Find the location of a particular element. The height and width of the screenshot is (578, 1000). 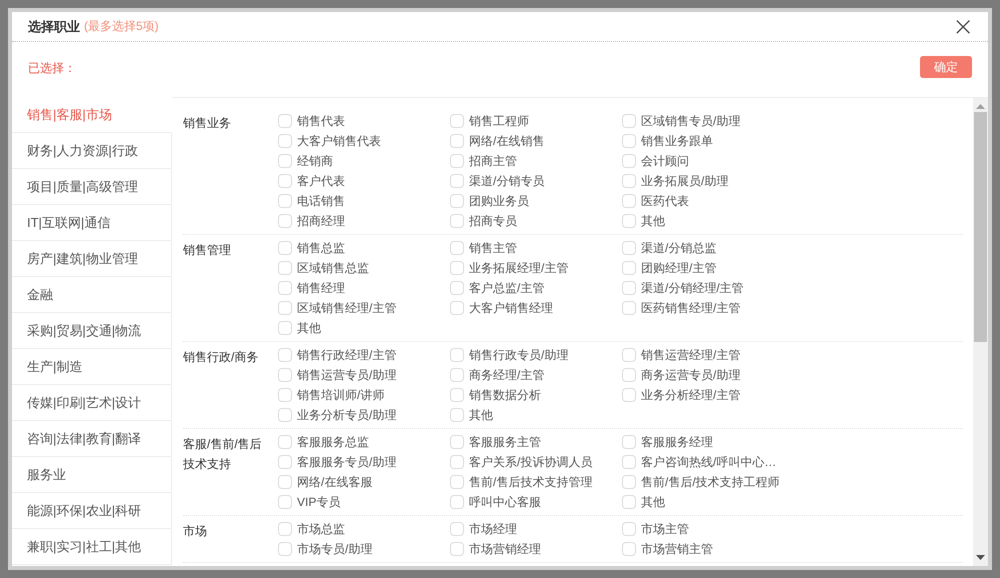

category-tab: 传媒|印刷|艺术|设计 is located at coordinates (92, 403).